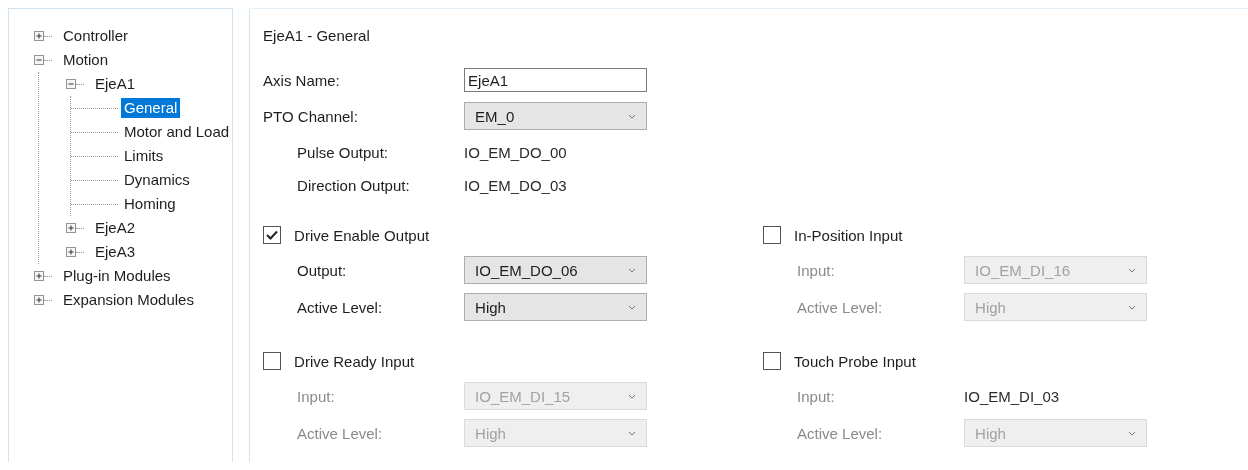  What do you see at coordinates (515, 152) in the screenshot?
I see `value-text: IO_EM_DO_00` at bounding box center [515, 152].